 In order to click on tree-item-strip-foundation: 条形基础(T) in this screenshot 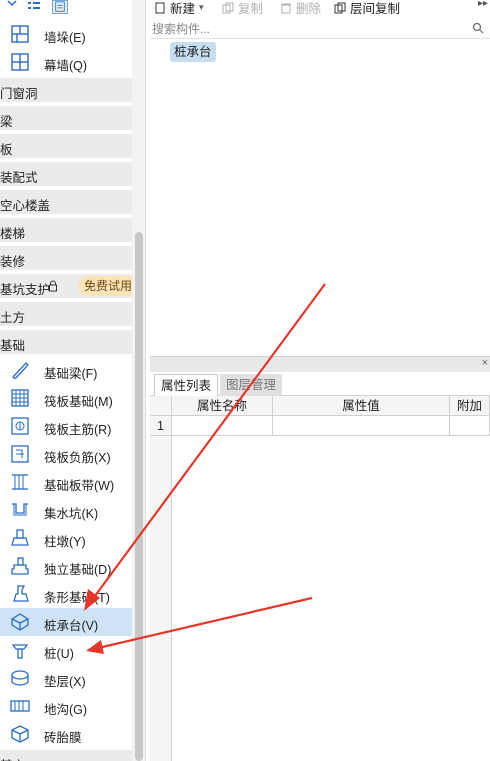, I will do `click(66, 594)`.